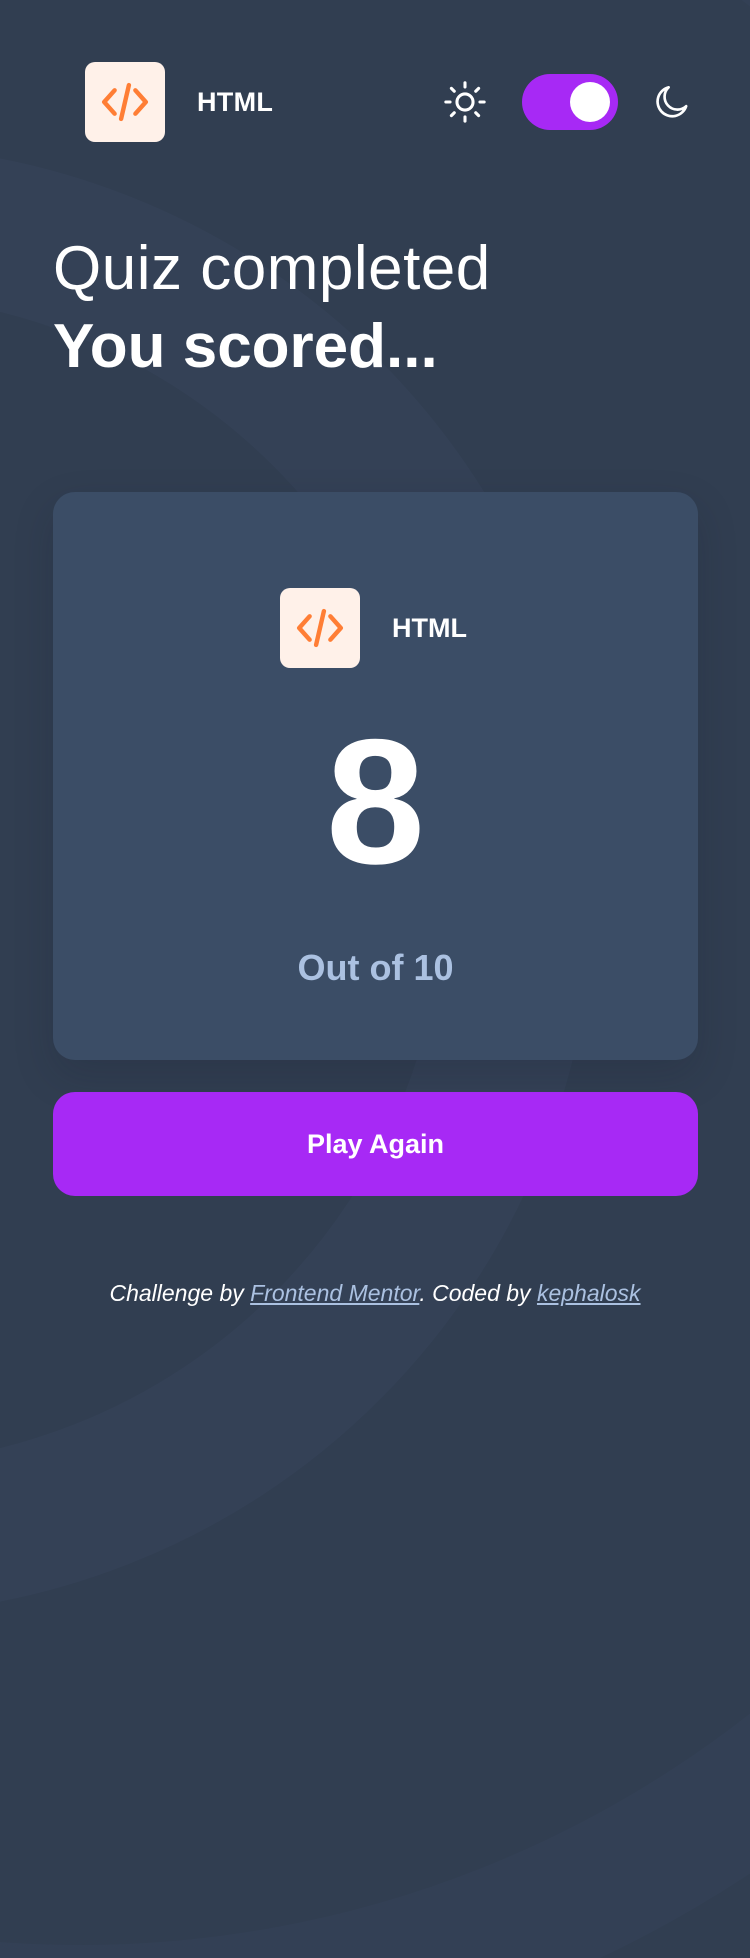  Describe the element at coordinates (375, 801) in the screenshot. I see `score-value: 8` at that location.